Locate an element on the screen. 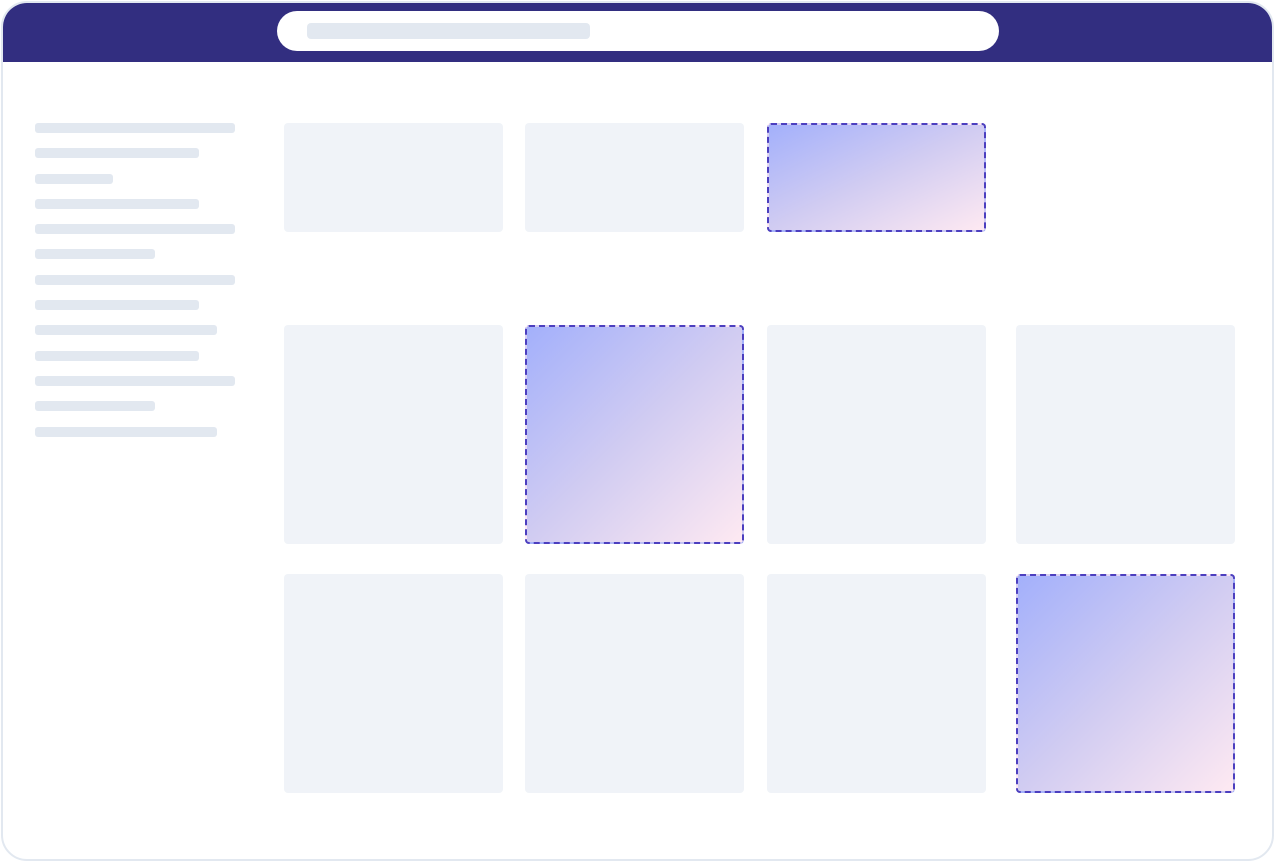 This screenshot has width=1277, height=864. search-input is located at coordinates (638, 31).